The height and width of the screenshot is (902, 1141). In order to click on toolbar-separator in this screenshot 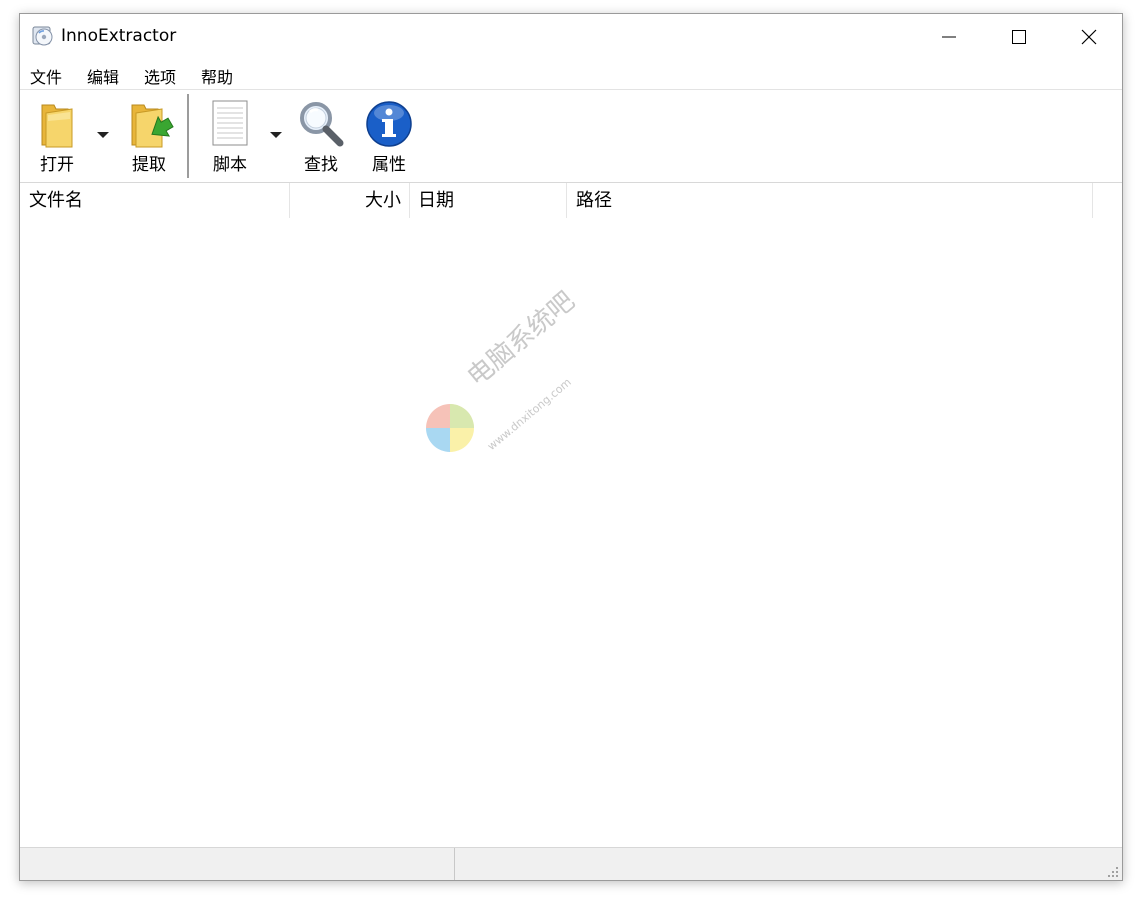, I will do `click(188, 136)`.